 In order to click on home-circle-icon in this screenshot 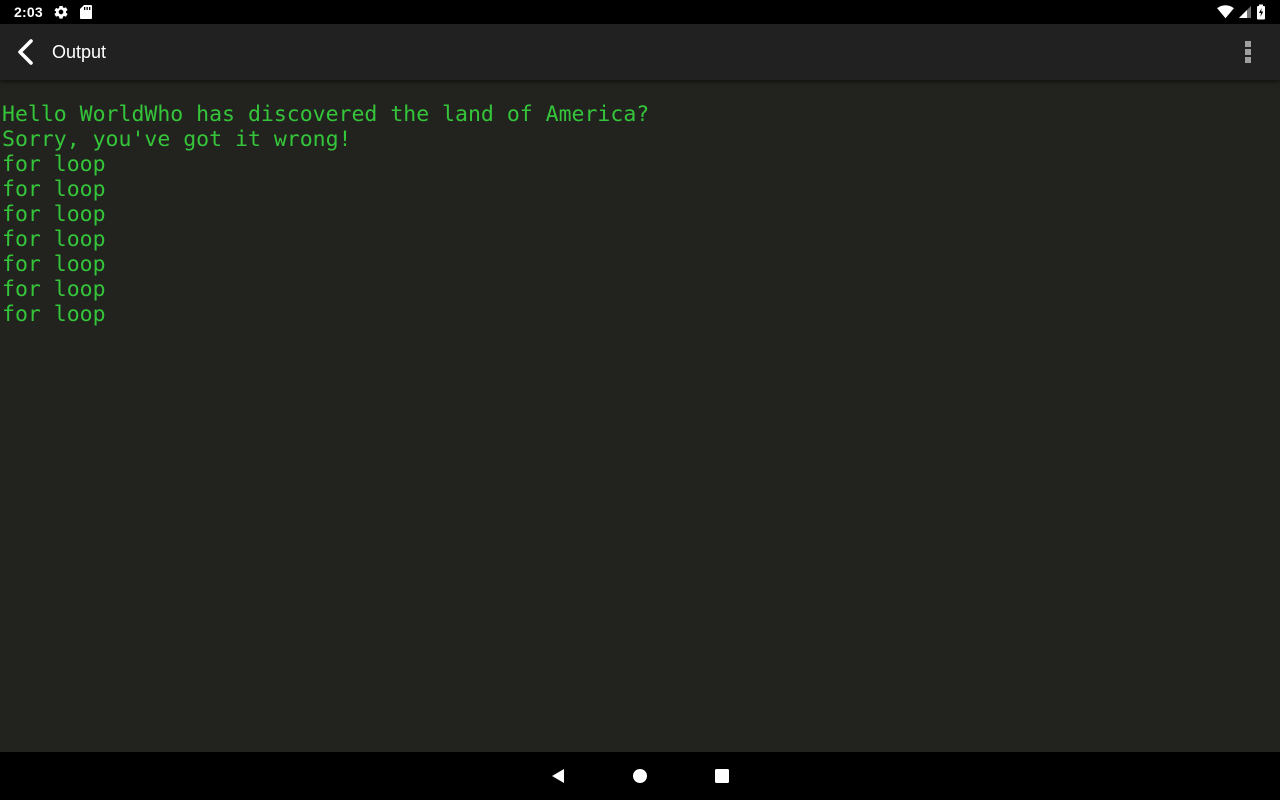, I will do `click(640, 776)`.